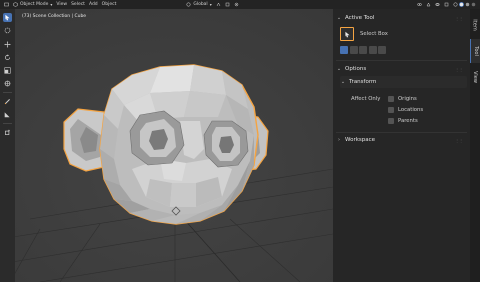 Image resolution: width=480 pixels, height=282 pixels. Describe the element at coordinates (475, 145) in the screenshot. I see `sidebar-tabs: Item Tool View` at that location.